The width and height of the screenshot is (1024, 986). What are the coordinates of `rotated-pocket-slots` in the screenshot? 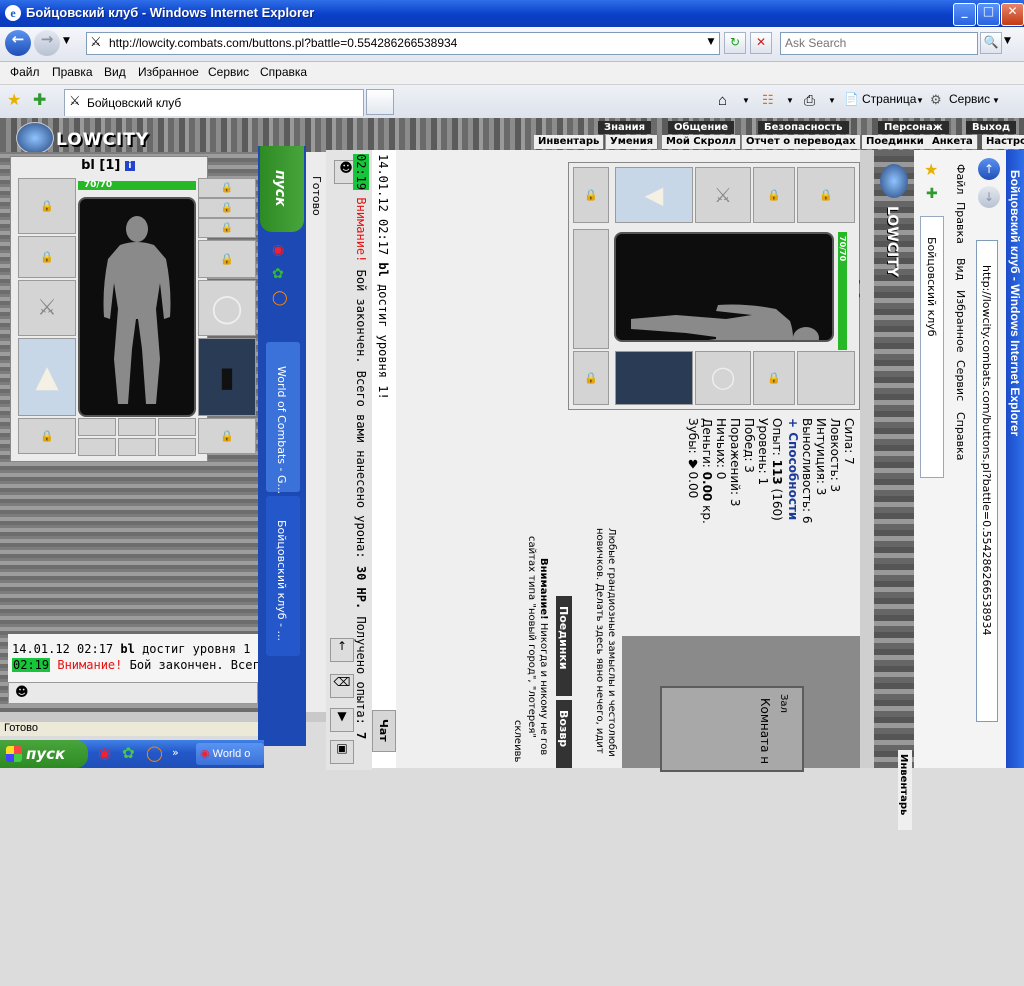 It's located at (591, 289).